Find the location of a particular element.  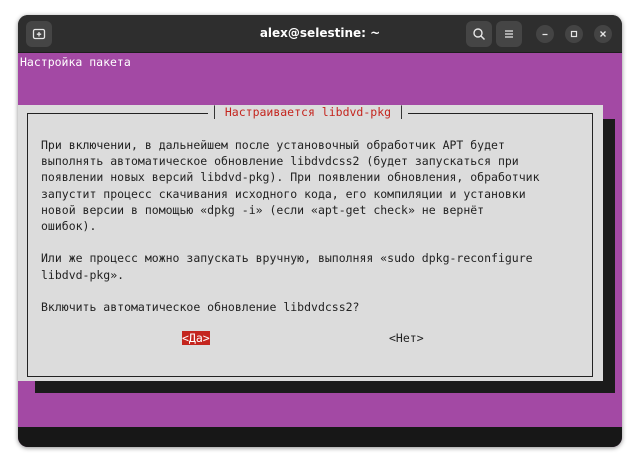

hamburger-menu-icon is located at coordinates (509, 34).